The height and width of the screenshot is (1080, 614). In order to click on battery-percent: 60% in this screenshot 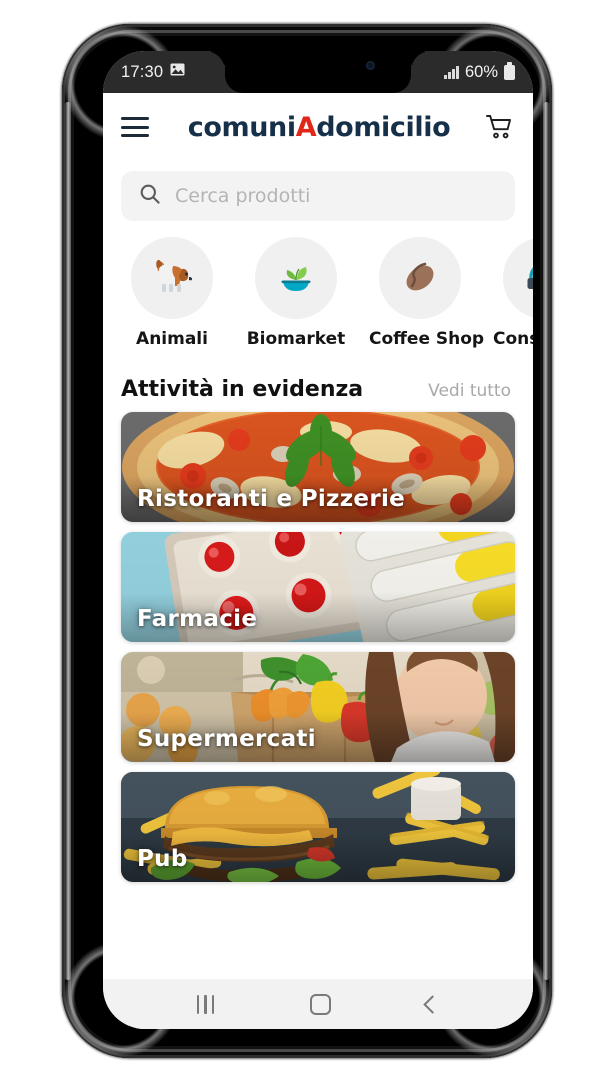, I will do `click(481, 71)`.